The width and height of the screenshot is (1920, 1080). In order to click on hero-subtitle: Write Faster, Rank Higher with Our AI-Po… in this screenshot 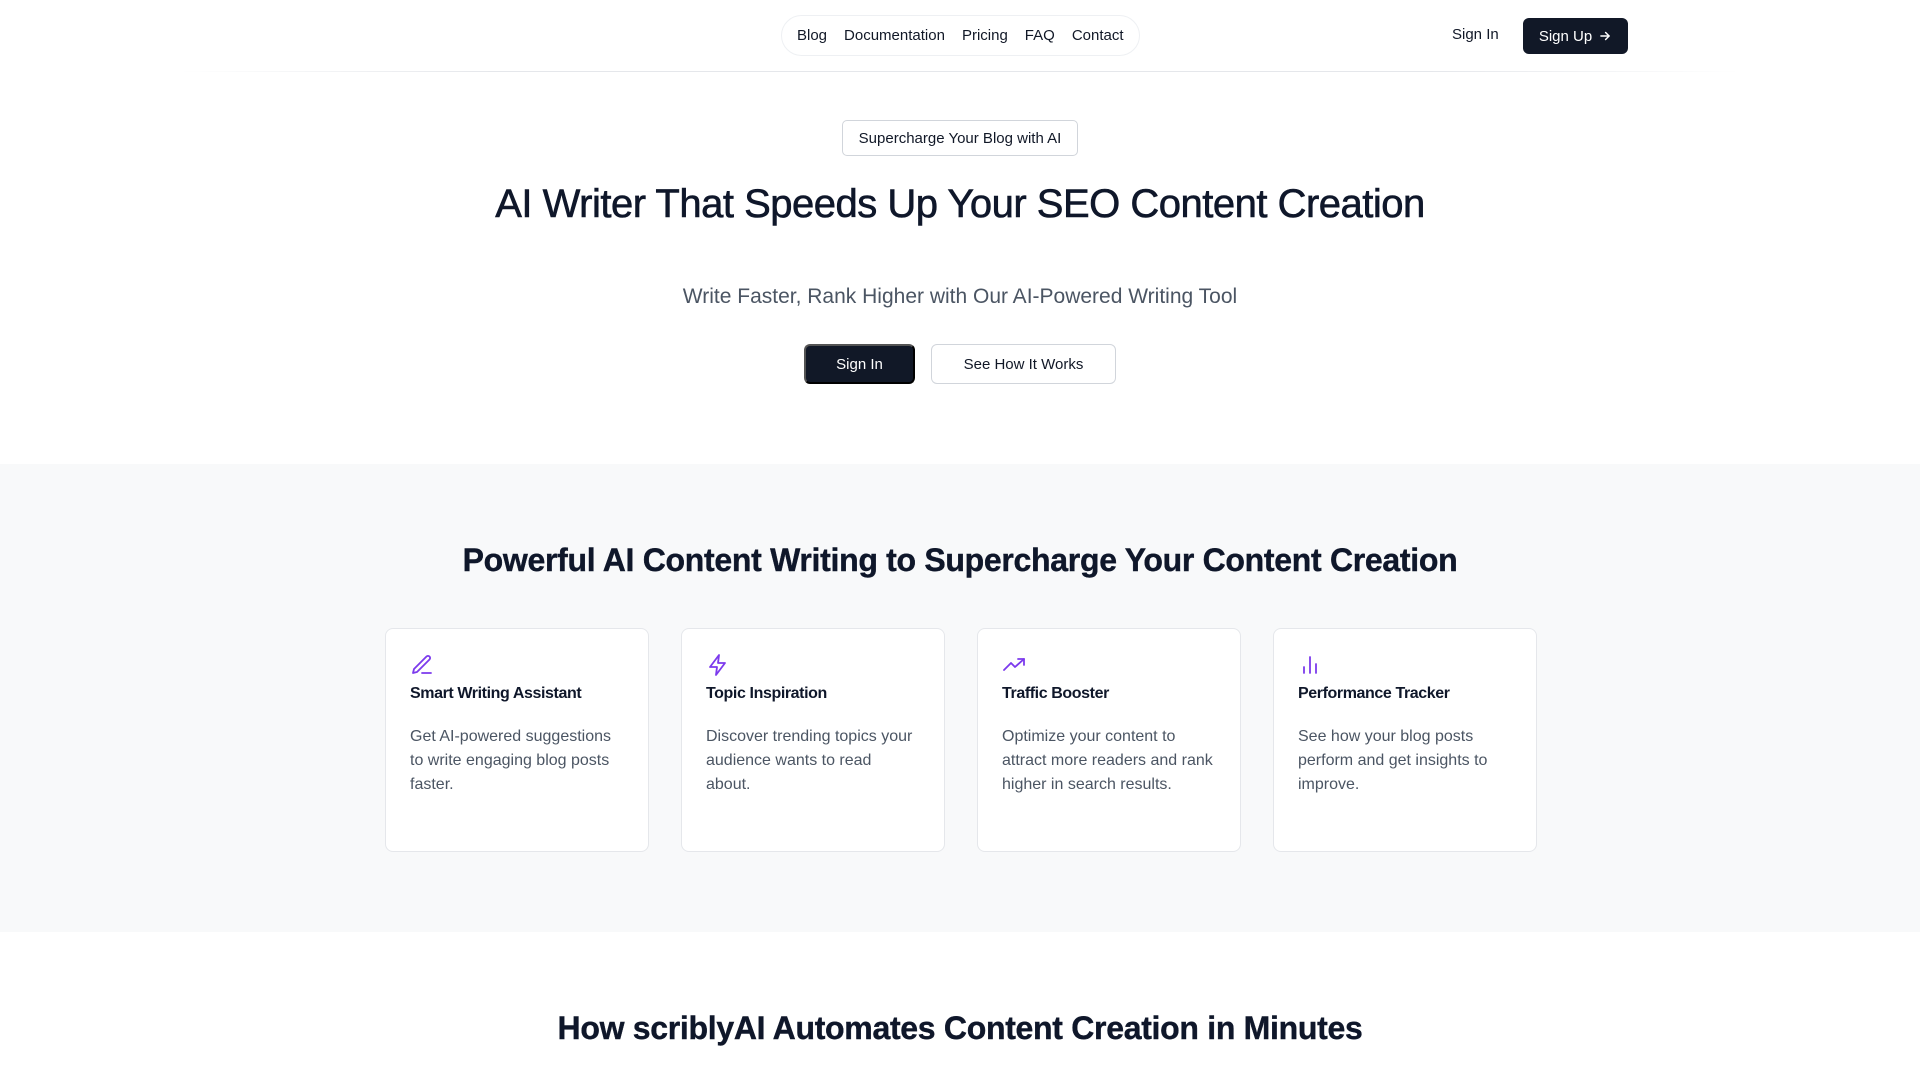, I will do `click(960, 296)`.